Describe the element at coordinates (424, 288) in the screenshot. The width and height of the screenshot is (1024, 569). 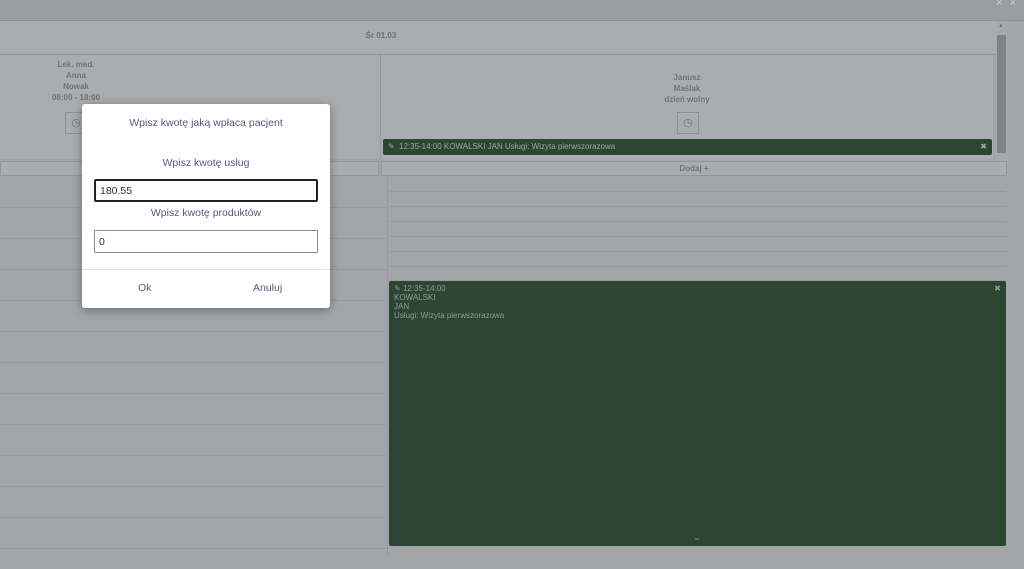
I see `appointment-time: 12:35-14:00` at that location.